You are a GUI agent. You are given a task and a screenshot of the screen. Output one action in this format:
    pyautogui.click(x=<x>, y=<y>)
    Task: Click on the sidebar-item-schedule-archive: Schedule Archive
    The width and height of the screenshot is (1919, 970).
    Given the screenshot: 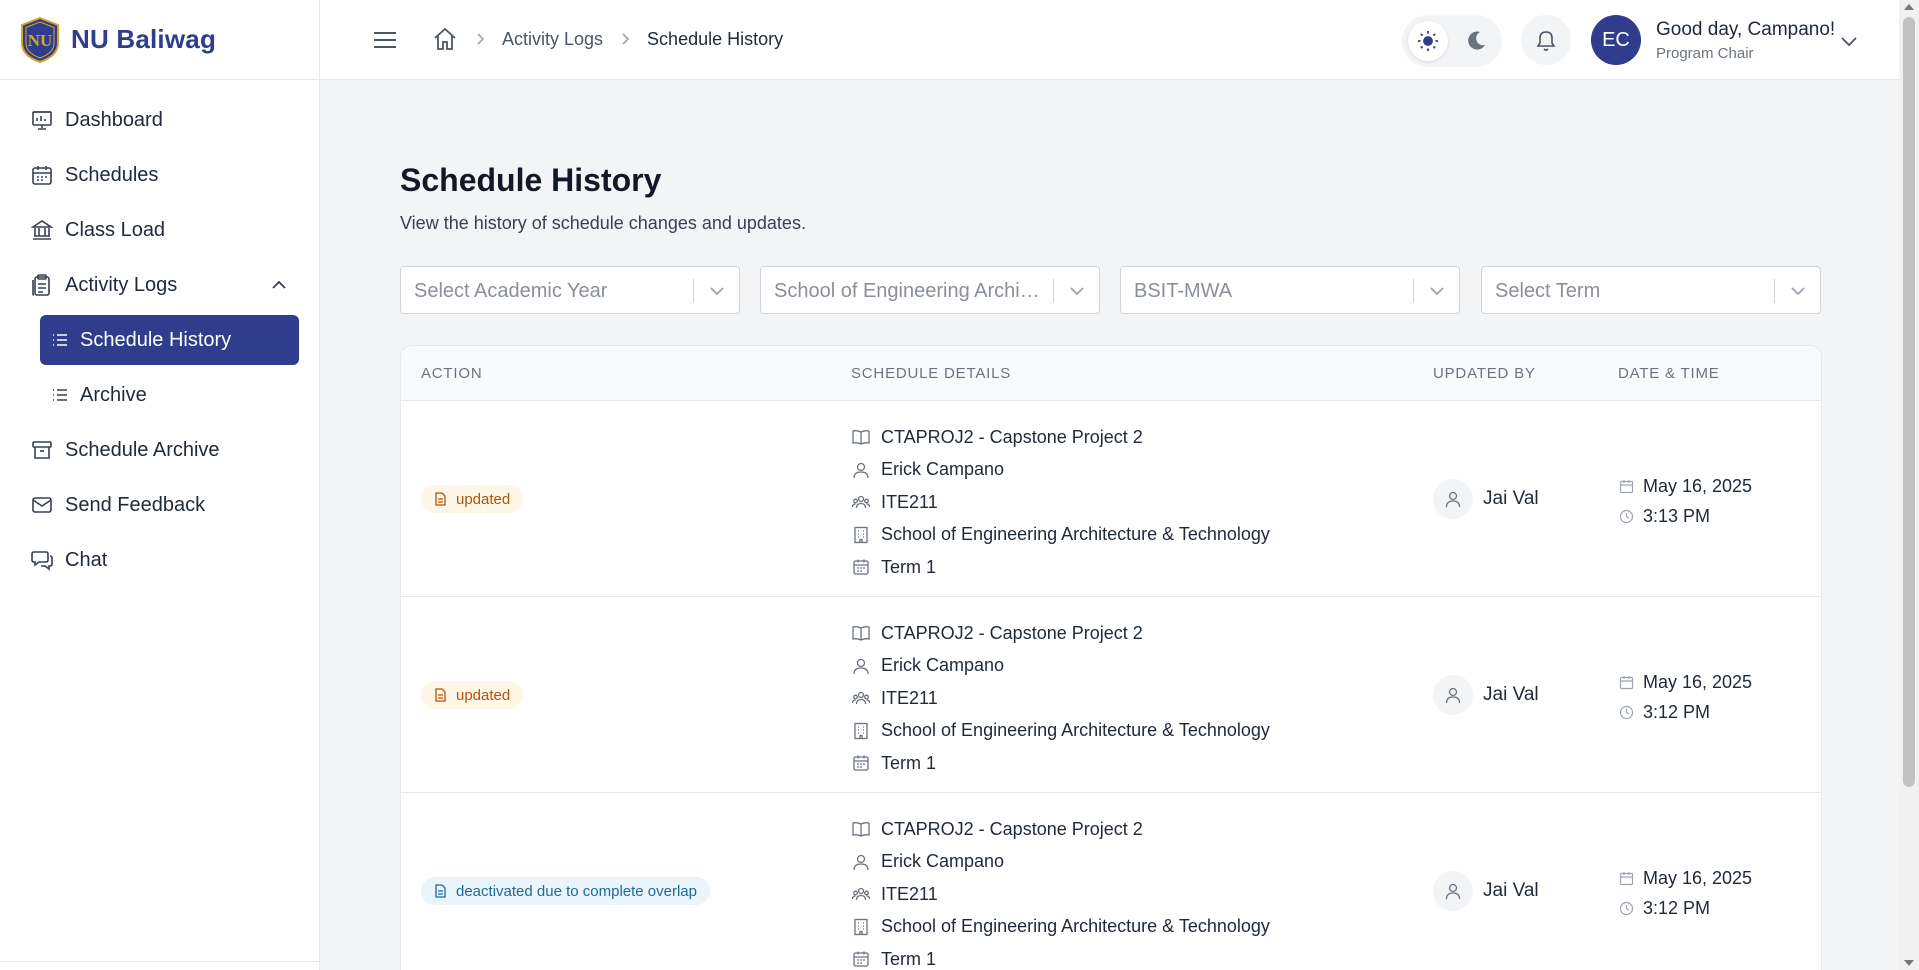 What is the action you would take?
    pyautogui.click(x=159, y=450)
    